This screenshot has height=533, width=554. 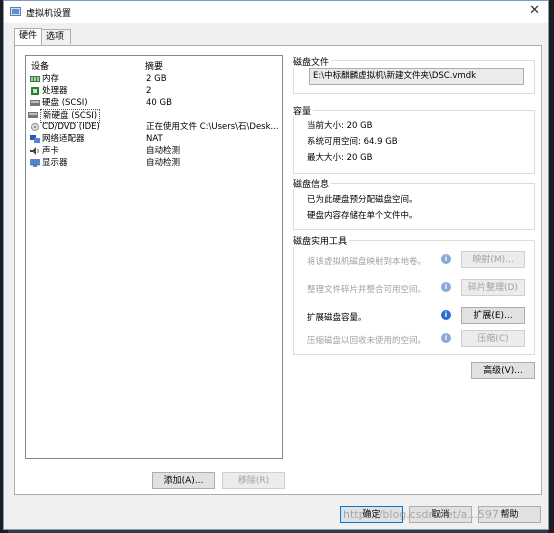 What do you see at coordinates (154, 116) in the screenshot?
I see `device-row-new-hard-disk: 新硬盘 (SCSI)` at bounding box center [154, 116].